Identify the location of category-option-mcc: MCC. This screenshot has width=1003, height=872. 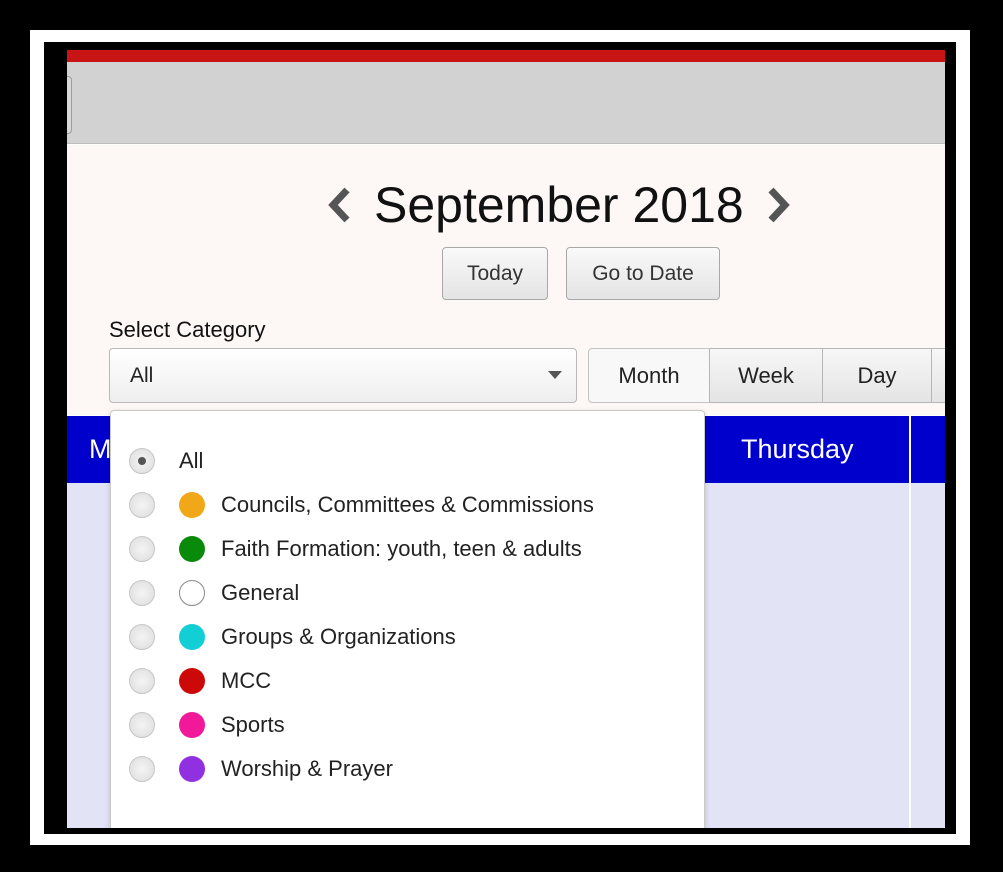
(200, 681).